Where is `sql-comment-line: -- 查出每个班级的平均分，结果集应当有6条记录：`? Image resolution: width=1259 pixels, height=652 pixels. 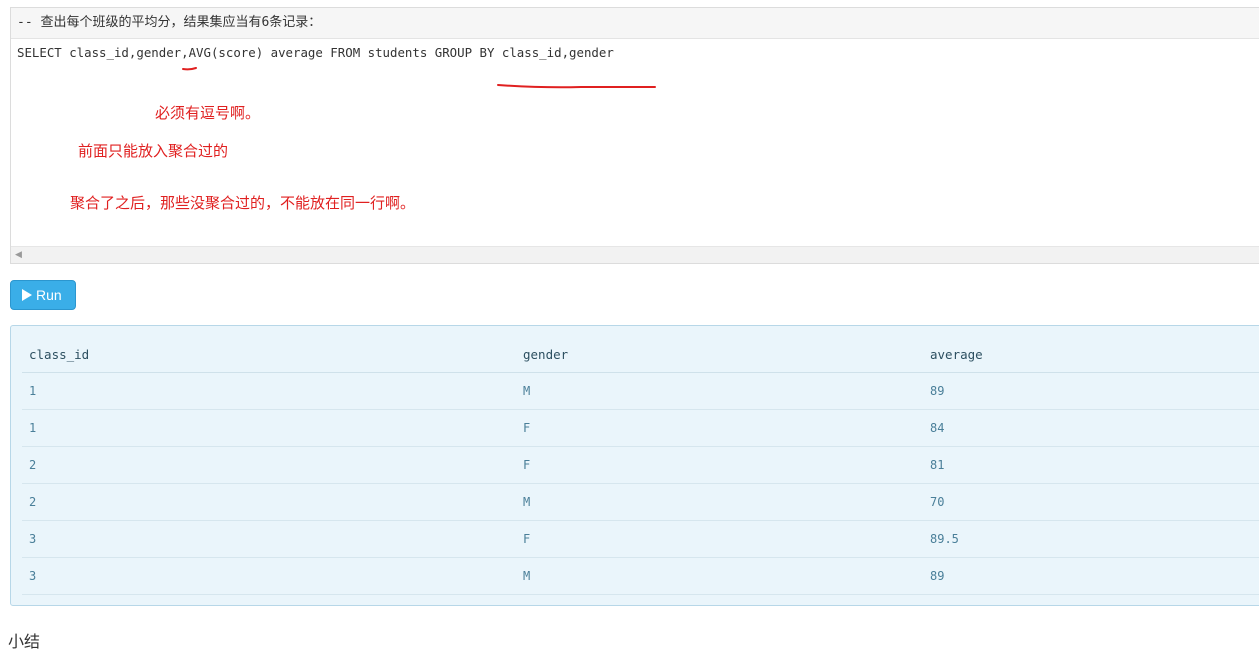
sql-comment-line: -- 查出每个班级的平均分，结果集应当有6条记录： is located at coordinates (635, 23).